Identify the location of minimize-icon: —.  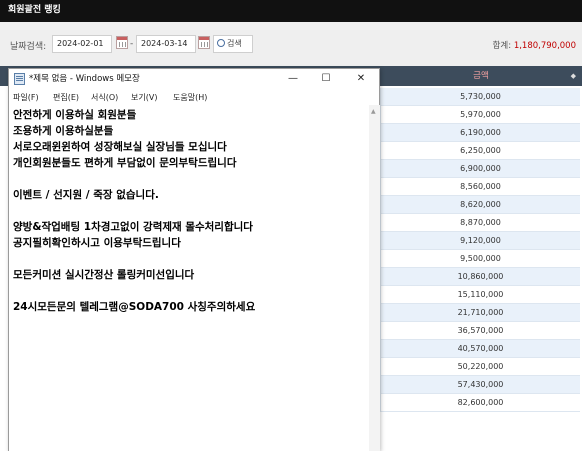
(293, 79).